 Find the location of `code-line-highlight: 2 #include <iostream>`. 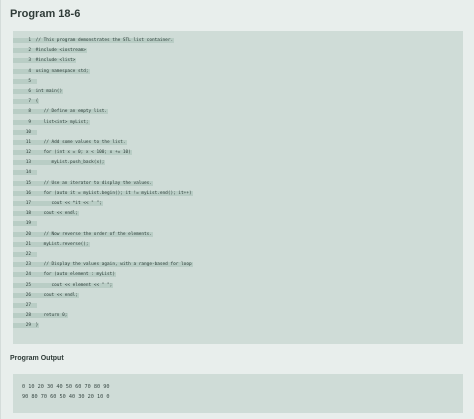

code-line-highlight: 2 #include <iostream> is located at coordinates (50, 51).